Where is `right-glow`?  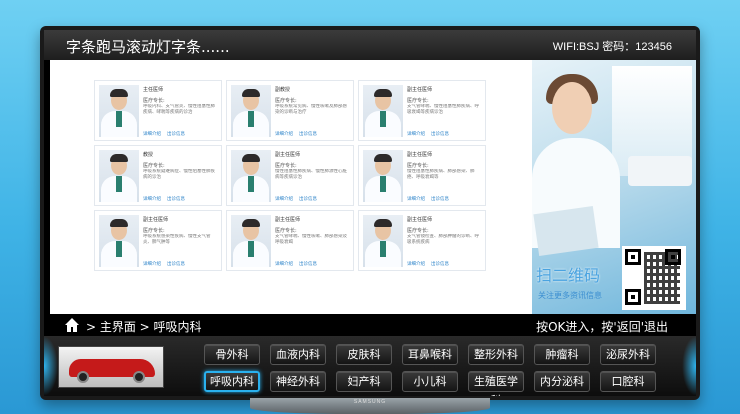 right-glow is located at coordinates (689, 366).